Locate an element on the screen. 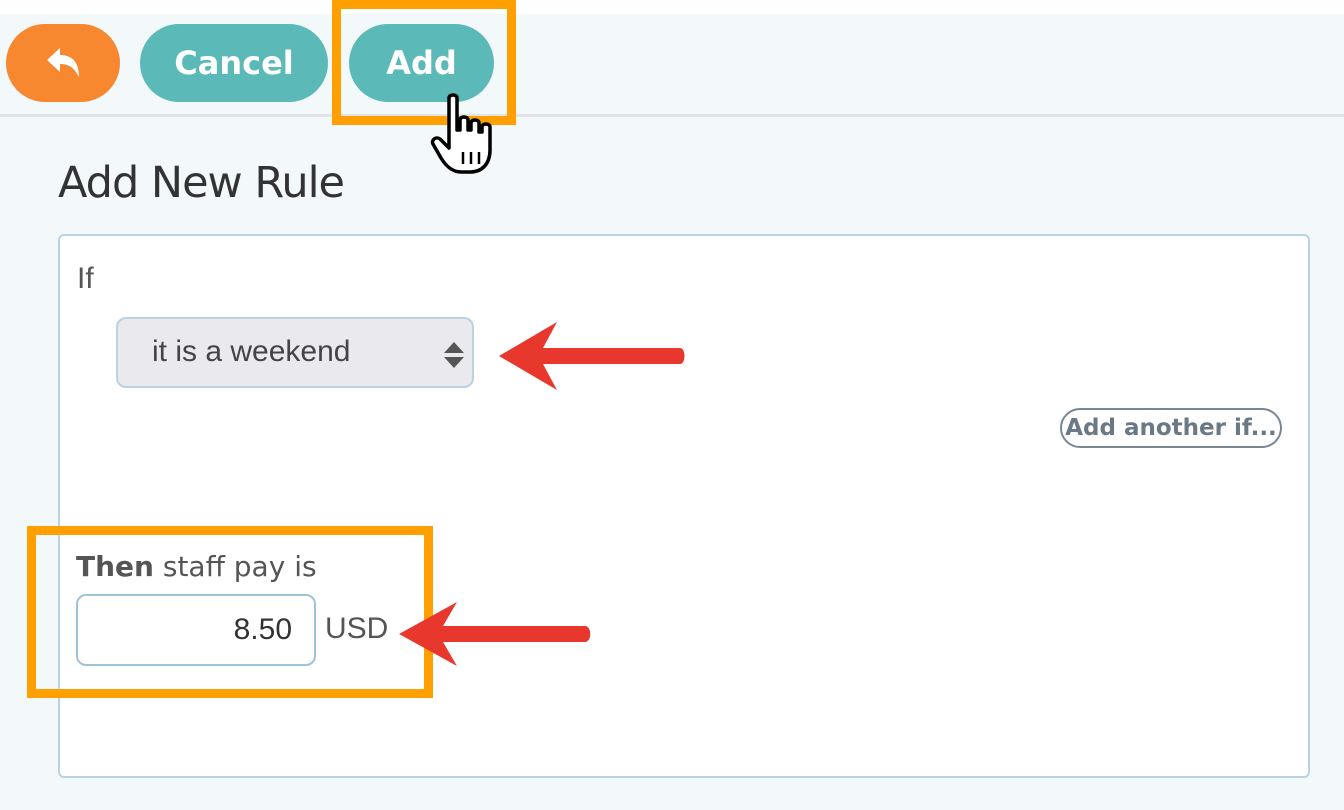 The width and height of the screenshot is (1344, 810). condition-select-value: it is a weekend is located at coordinates (251, 351).